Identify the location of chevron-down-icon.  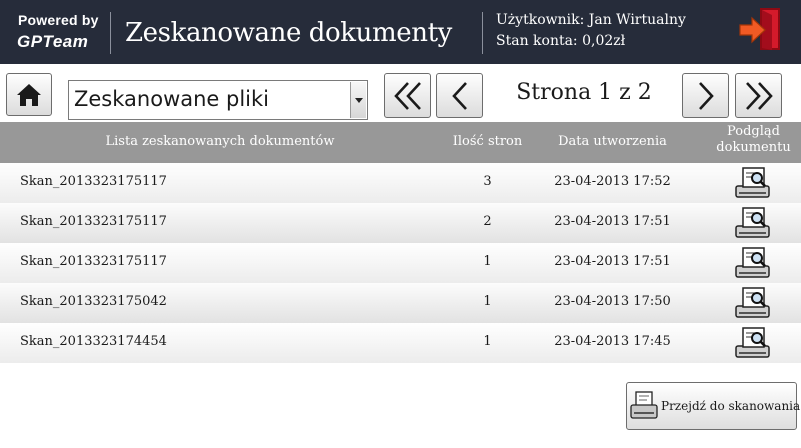
(358, 100).